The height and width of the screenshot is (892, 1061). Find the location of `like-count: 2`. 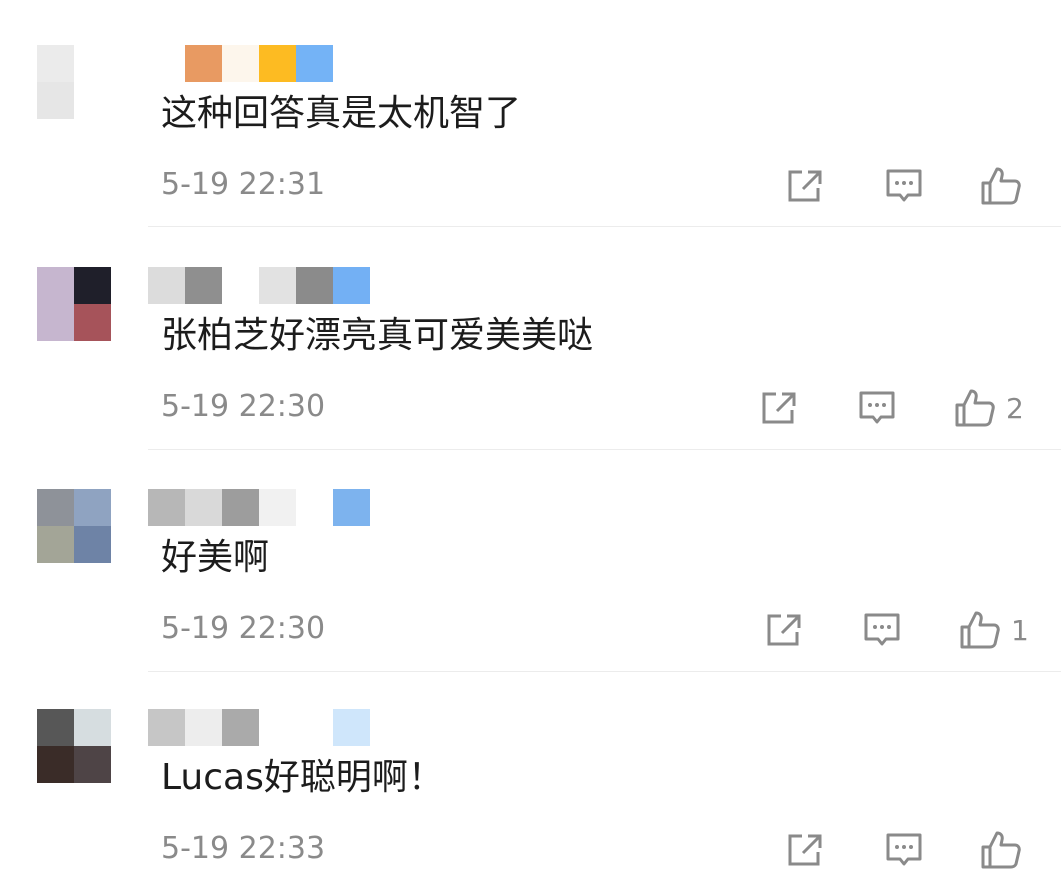

like-count: 2 is located at coordinates (1015, 408).